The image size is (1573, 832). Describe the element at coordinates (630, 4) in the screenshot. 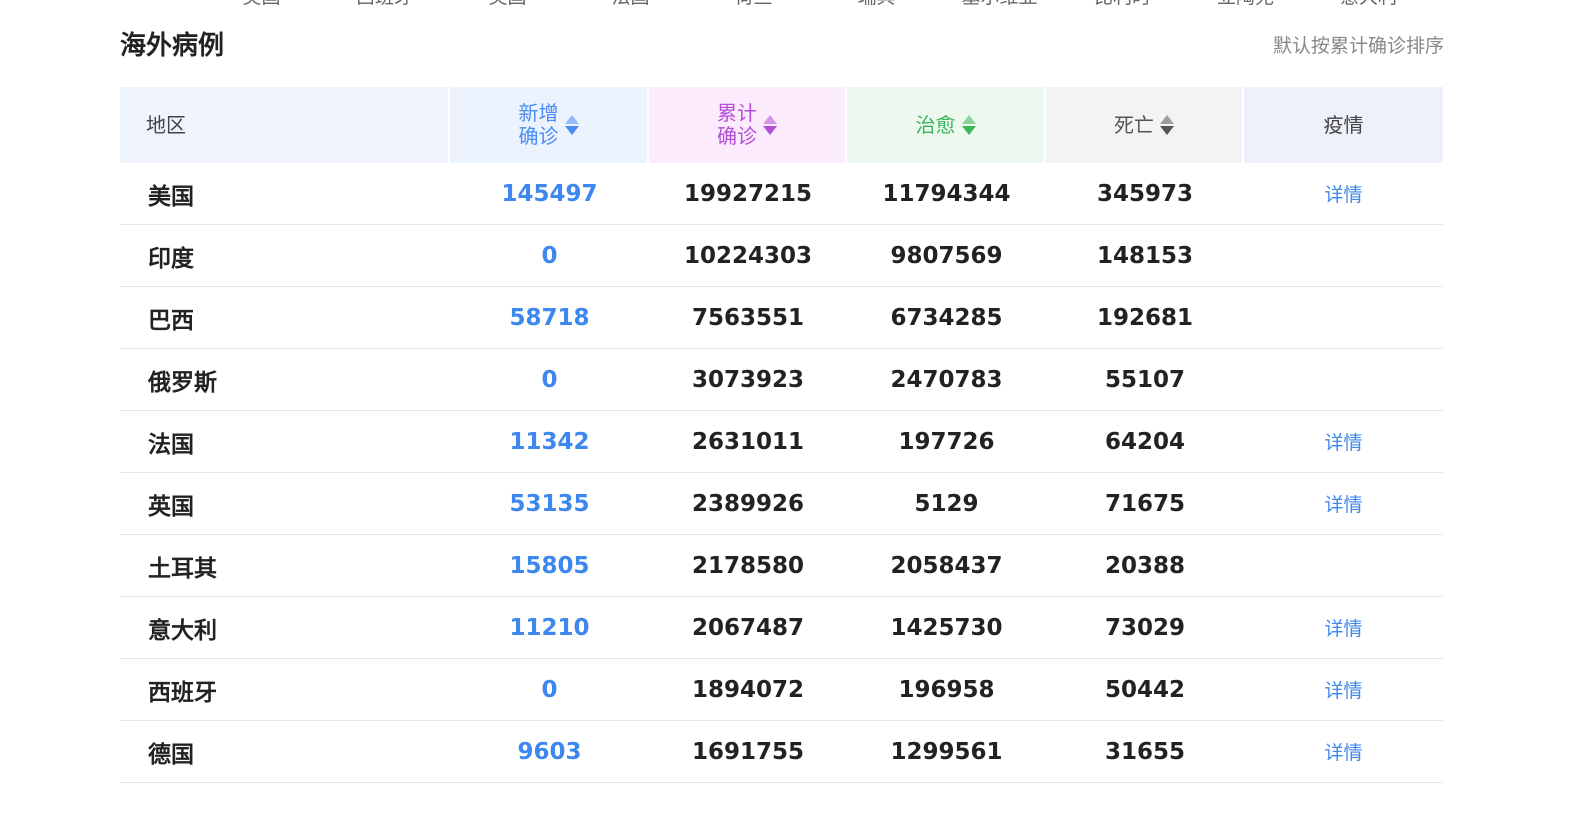

I see `top-tab: 法国` at that location.